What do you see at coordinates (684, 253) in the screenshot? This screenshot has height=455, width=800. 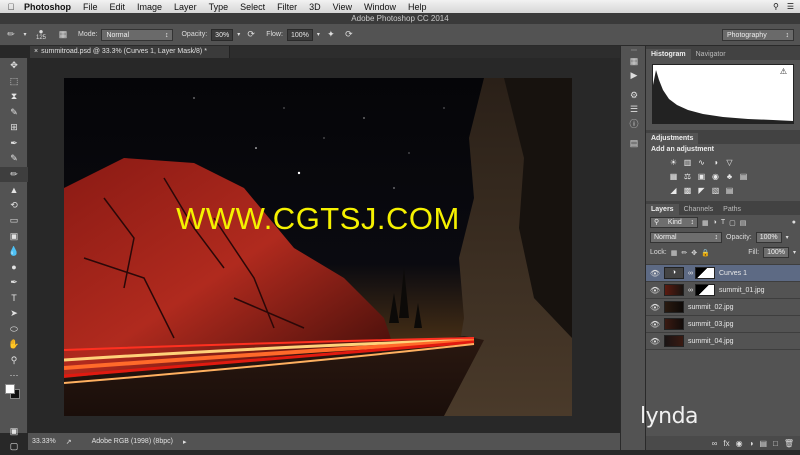 I see `lock-image-icon: ✏` at bounding box center [684, 253].